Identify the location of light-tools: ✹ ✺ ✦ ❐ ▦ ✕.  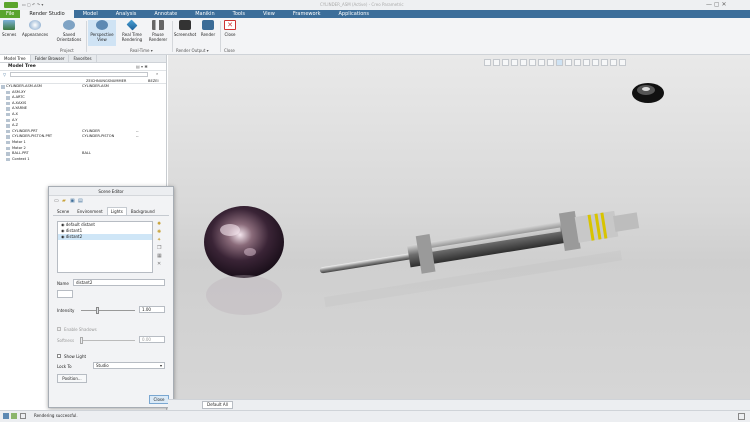
(162, 247).